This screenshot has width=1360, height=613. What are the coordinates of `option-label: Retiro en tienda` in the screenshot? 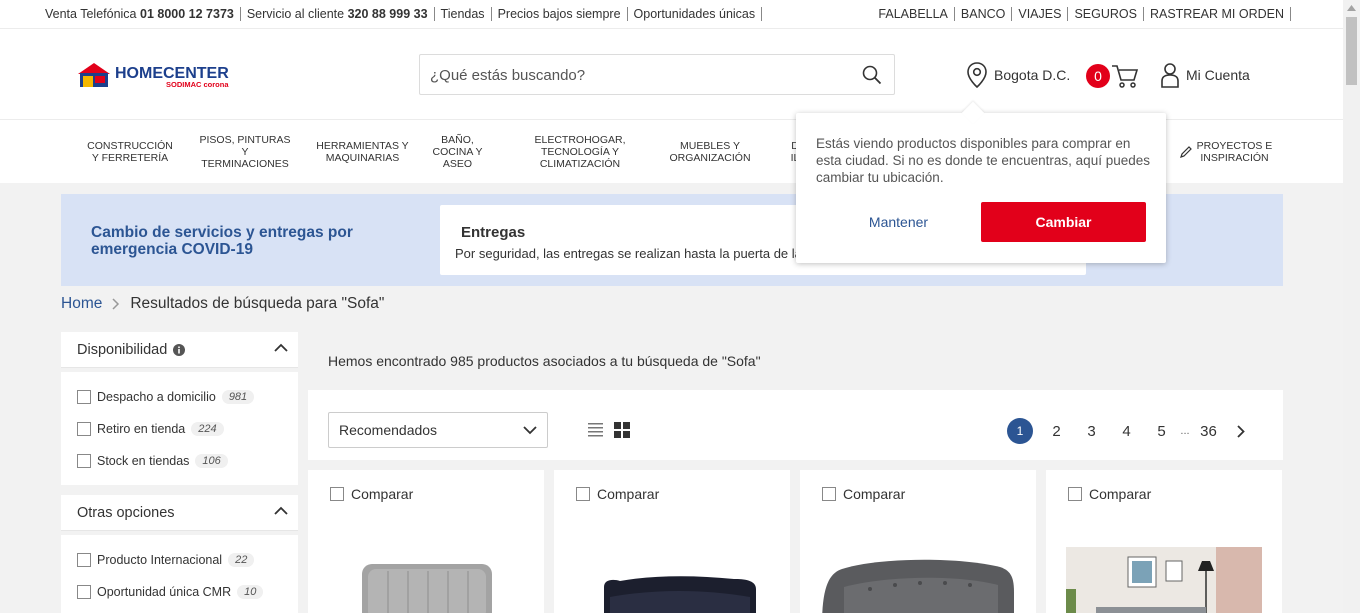 It's located at (141, 429).